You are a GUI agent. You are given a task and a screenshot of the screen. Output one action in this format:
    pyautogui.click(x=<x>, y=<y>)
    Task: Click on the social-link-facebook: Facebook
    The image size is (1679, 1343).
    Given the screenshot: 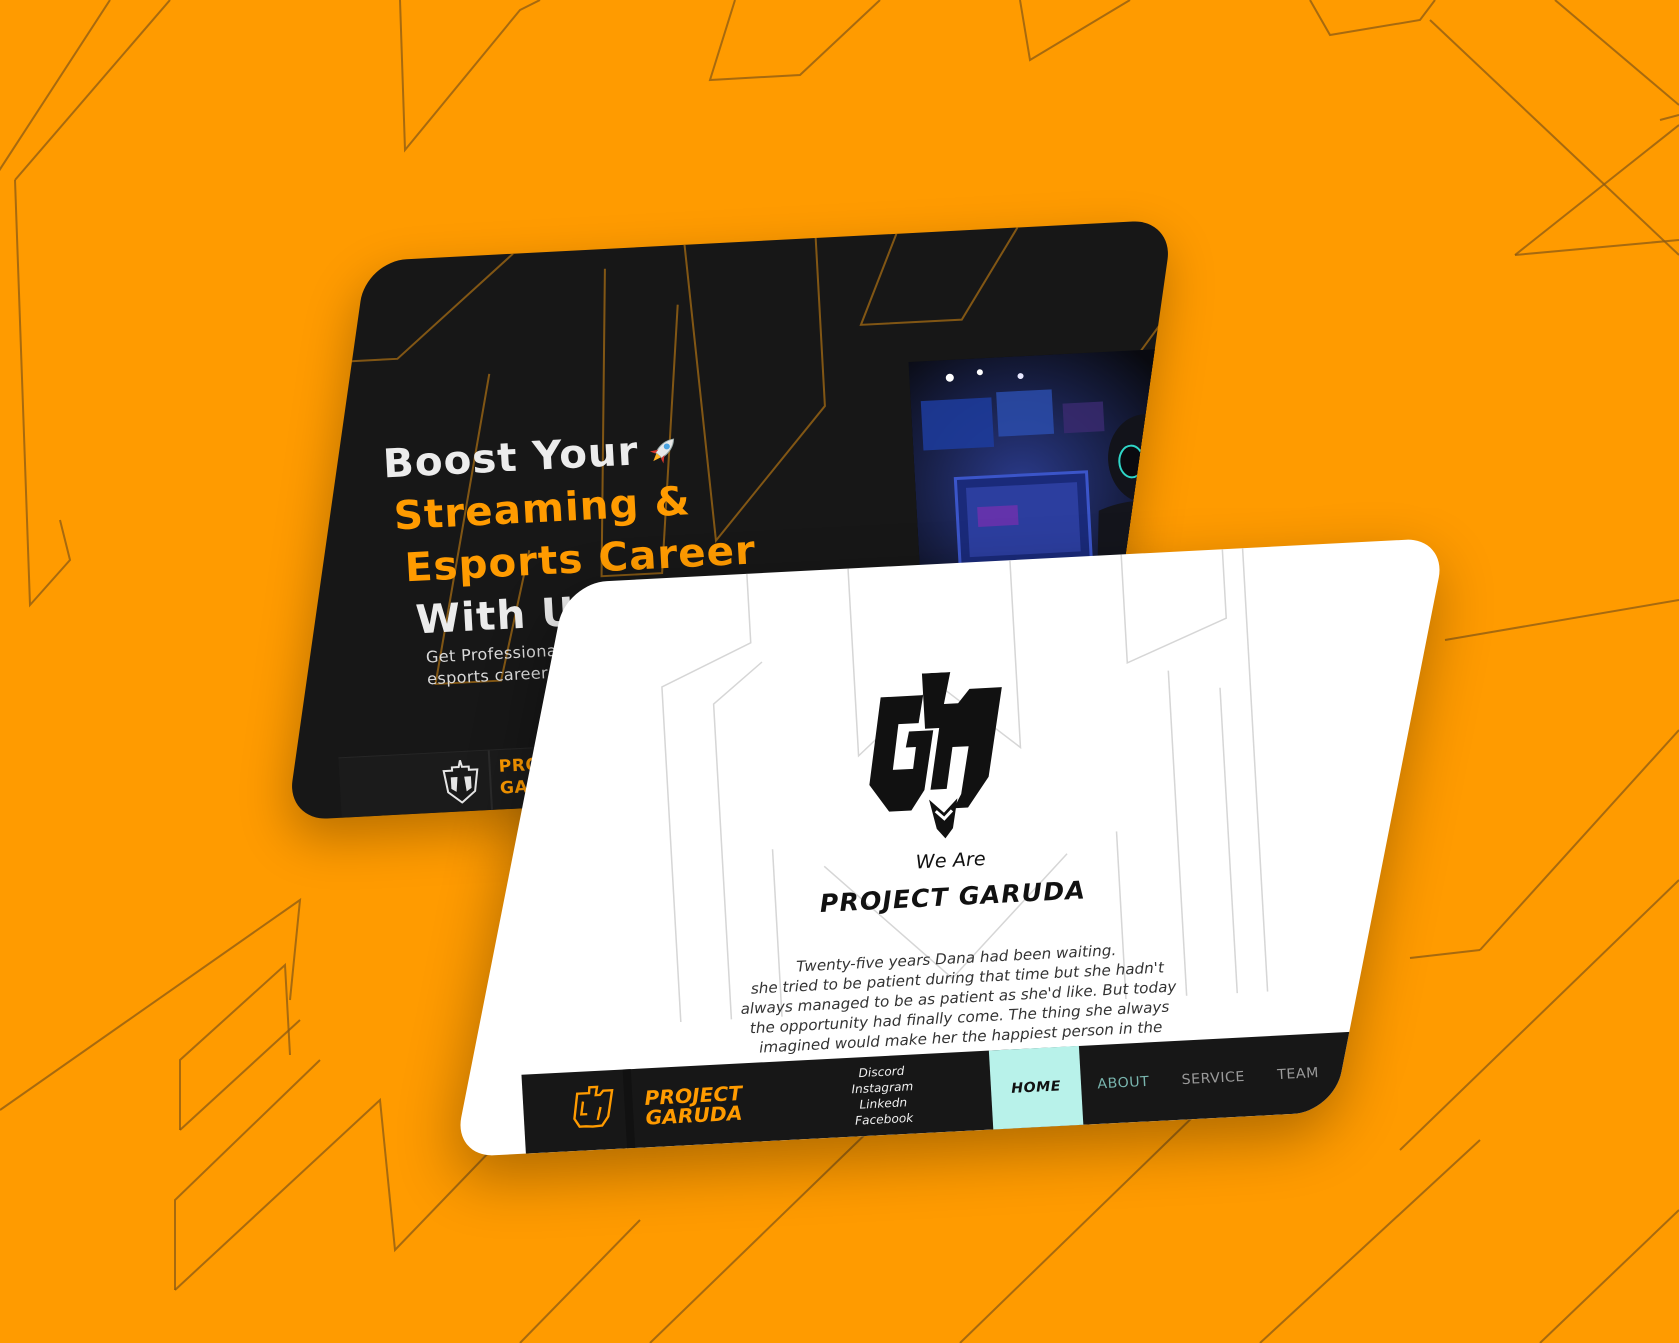 What is the action you would take?
    pyautogui.click(x=884, y=1119)
    